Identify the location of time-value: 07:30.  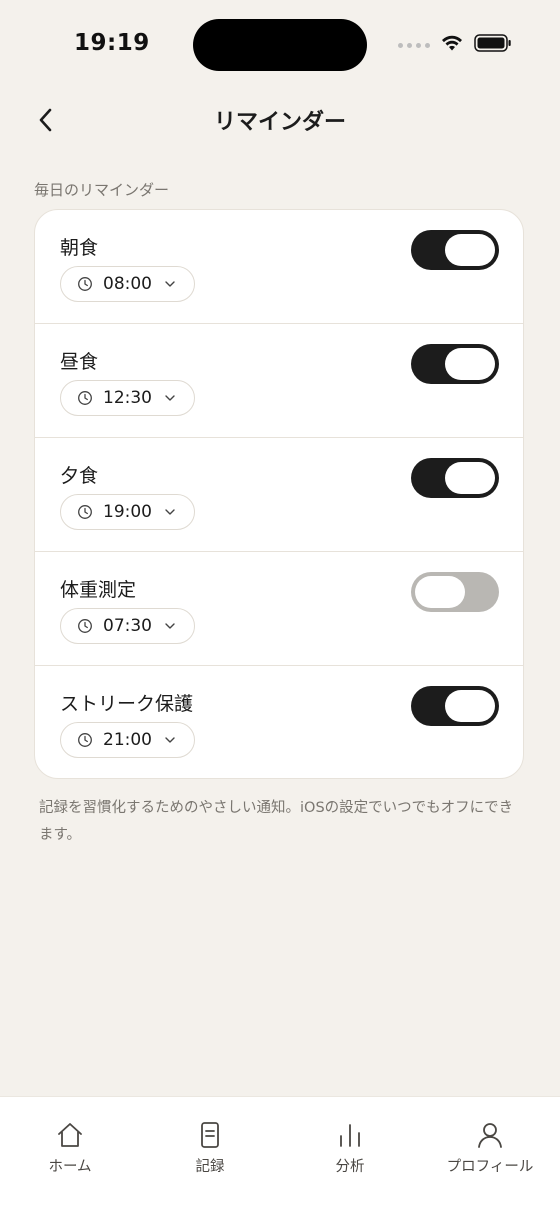
(127, 626).